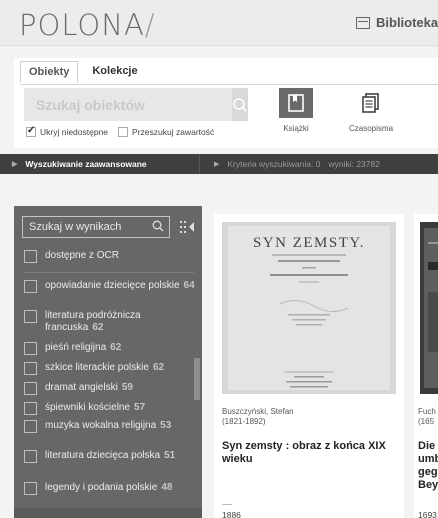 The image size is (438, 518). Describe the element at coordinates (150, 25) in the screenshot. I see `logo-slash: /` at that location.